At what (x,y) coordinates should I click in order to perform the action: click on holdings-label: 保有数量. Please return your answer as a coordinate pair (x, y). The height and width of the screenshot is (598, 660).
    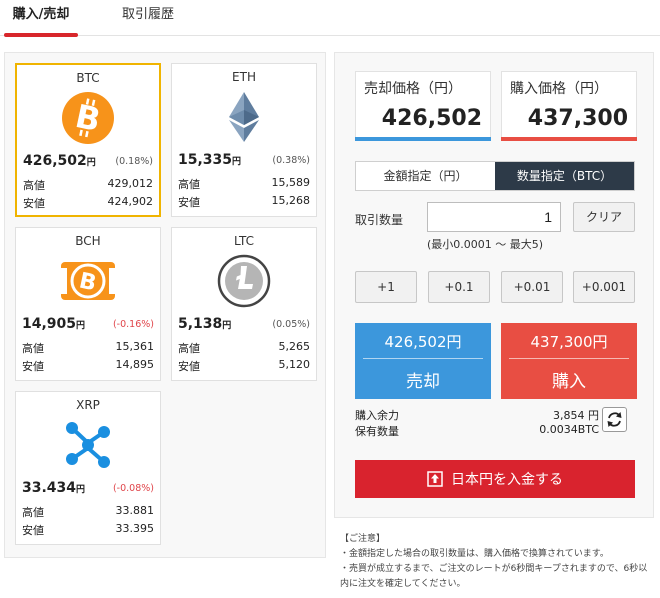
    Looking at the image, I should click on (377, 431).